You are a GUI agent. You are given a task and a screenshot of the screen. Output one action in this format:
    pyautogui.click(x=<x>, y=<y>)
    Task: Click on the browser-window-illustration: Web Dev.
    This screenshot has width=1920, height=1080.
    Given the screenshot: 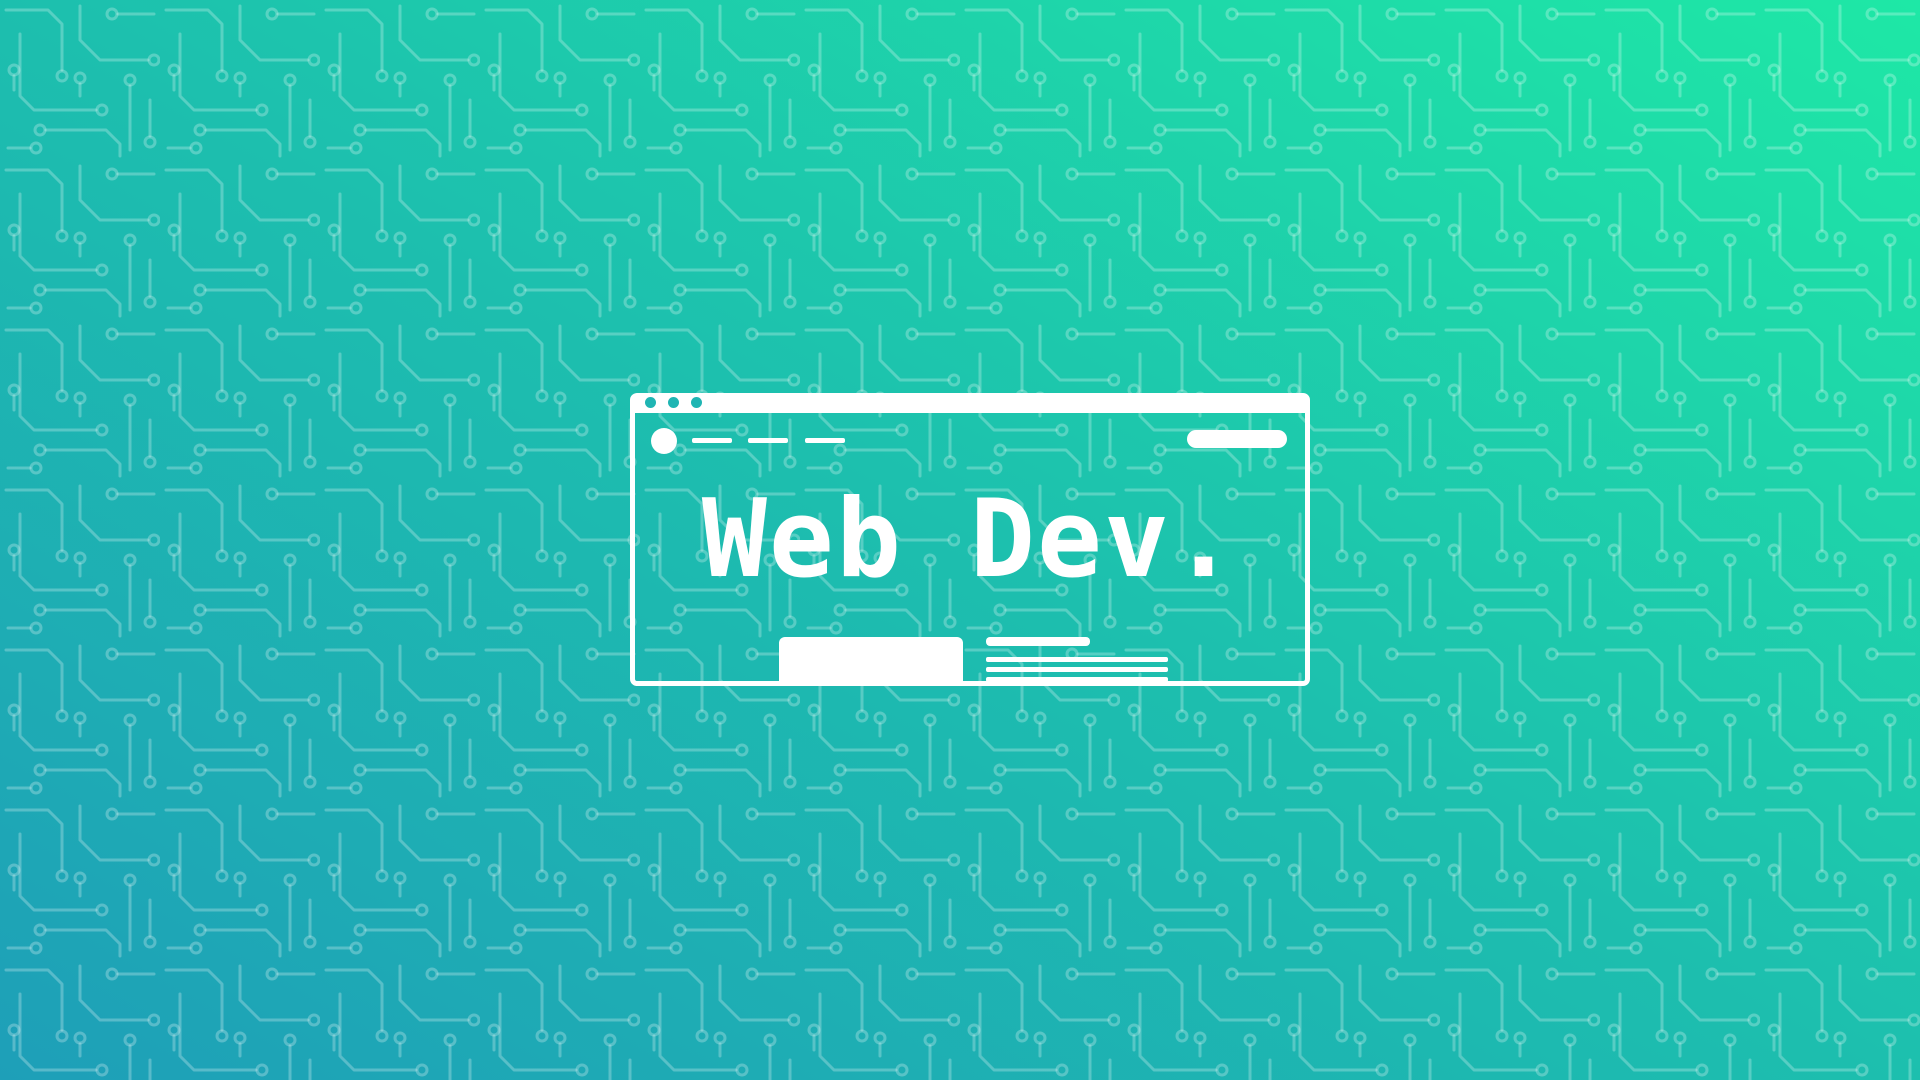 What is the action you would take?
    pyautogui.click(x=970, y=539)
    